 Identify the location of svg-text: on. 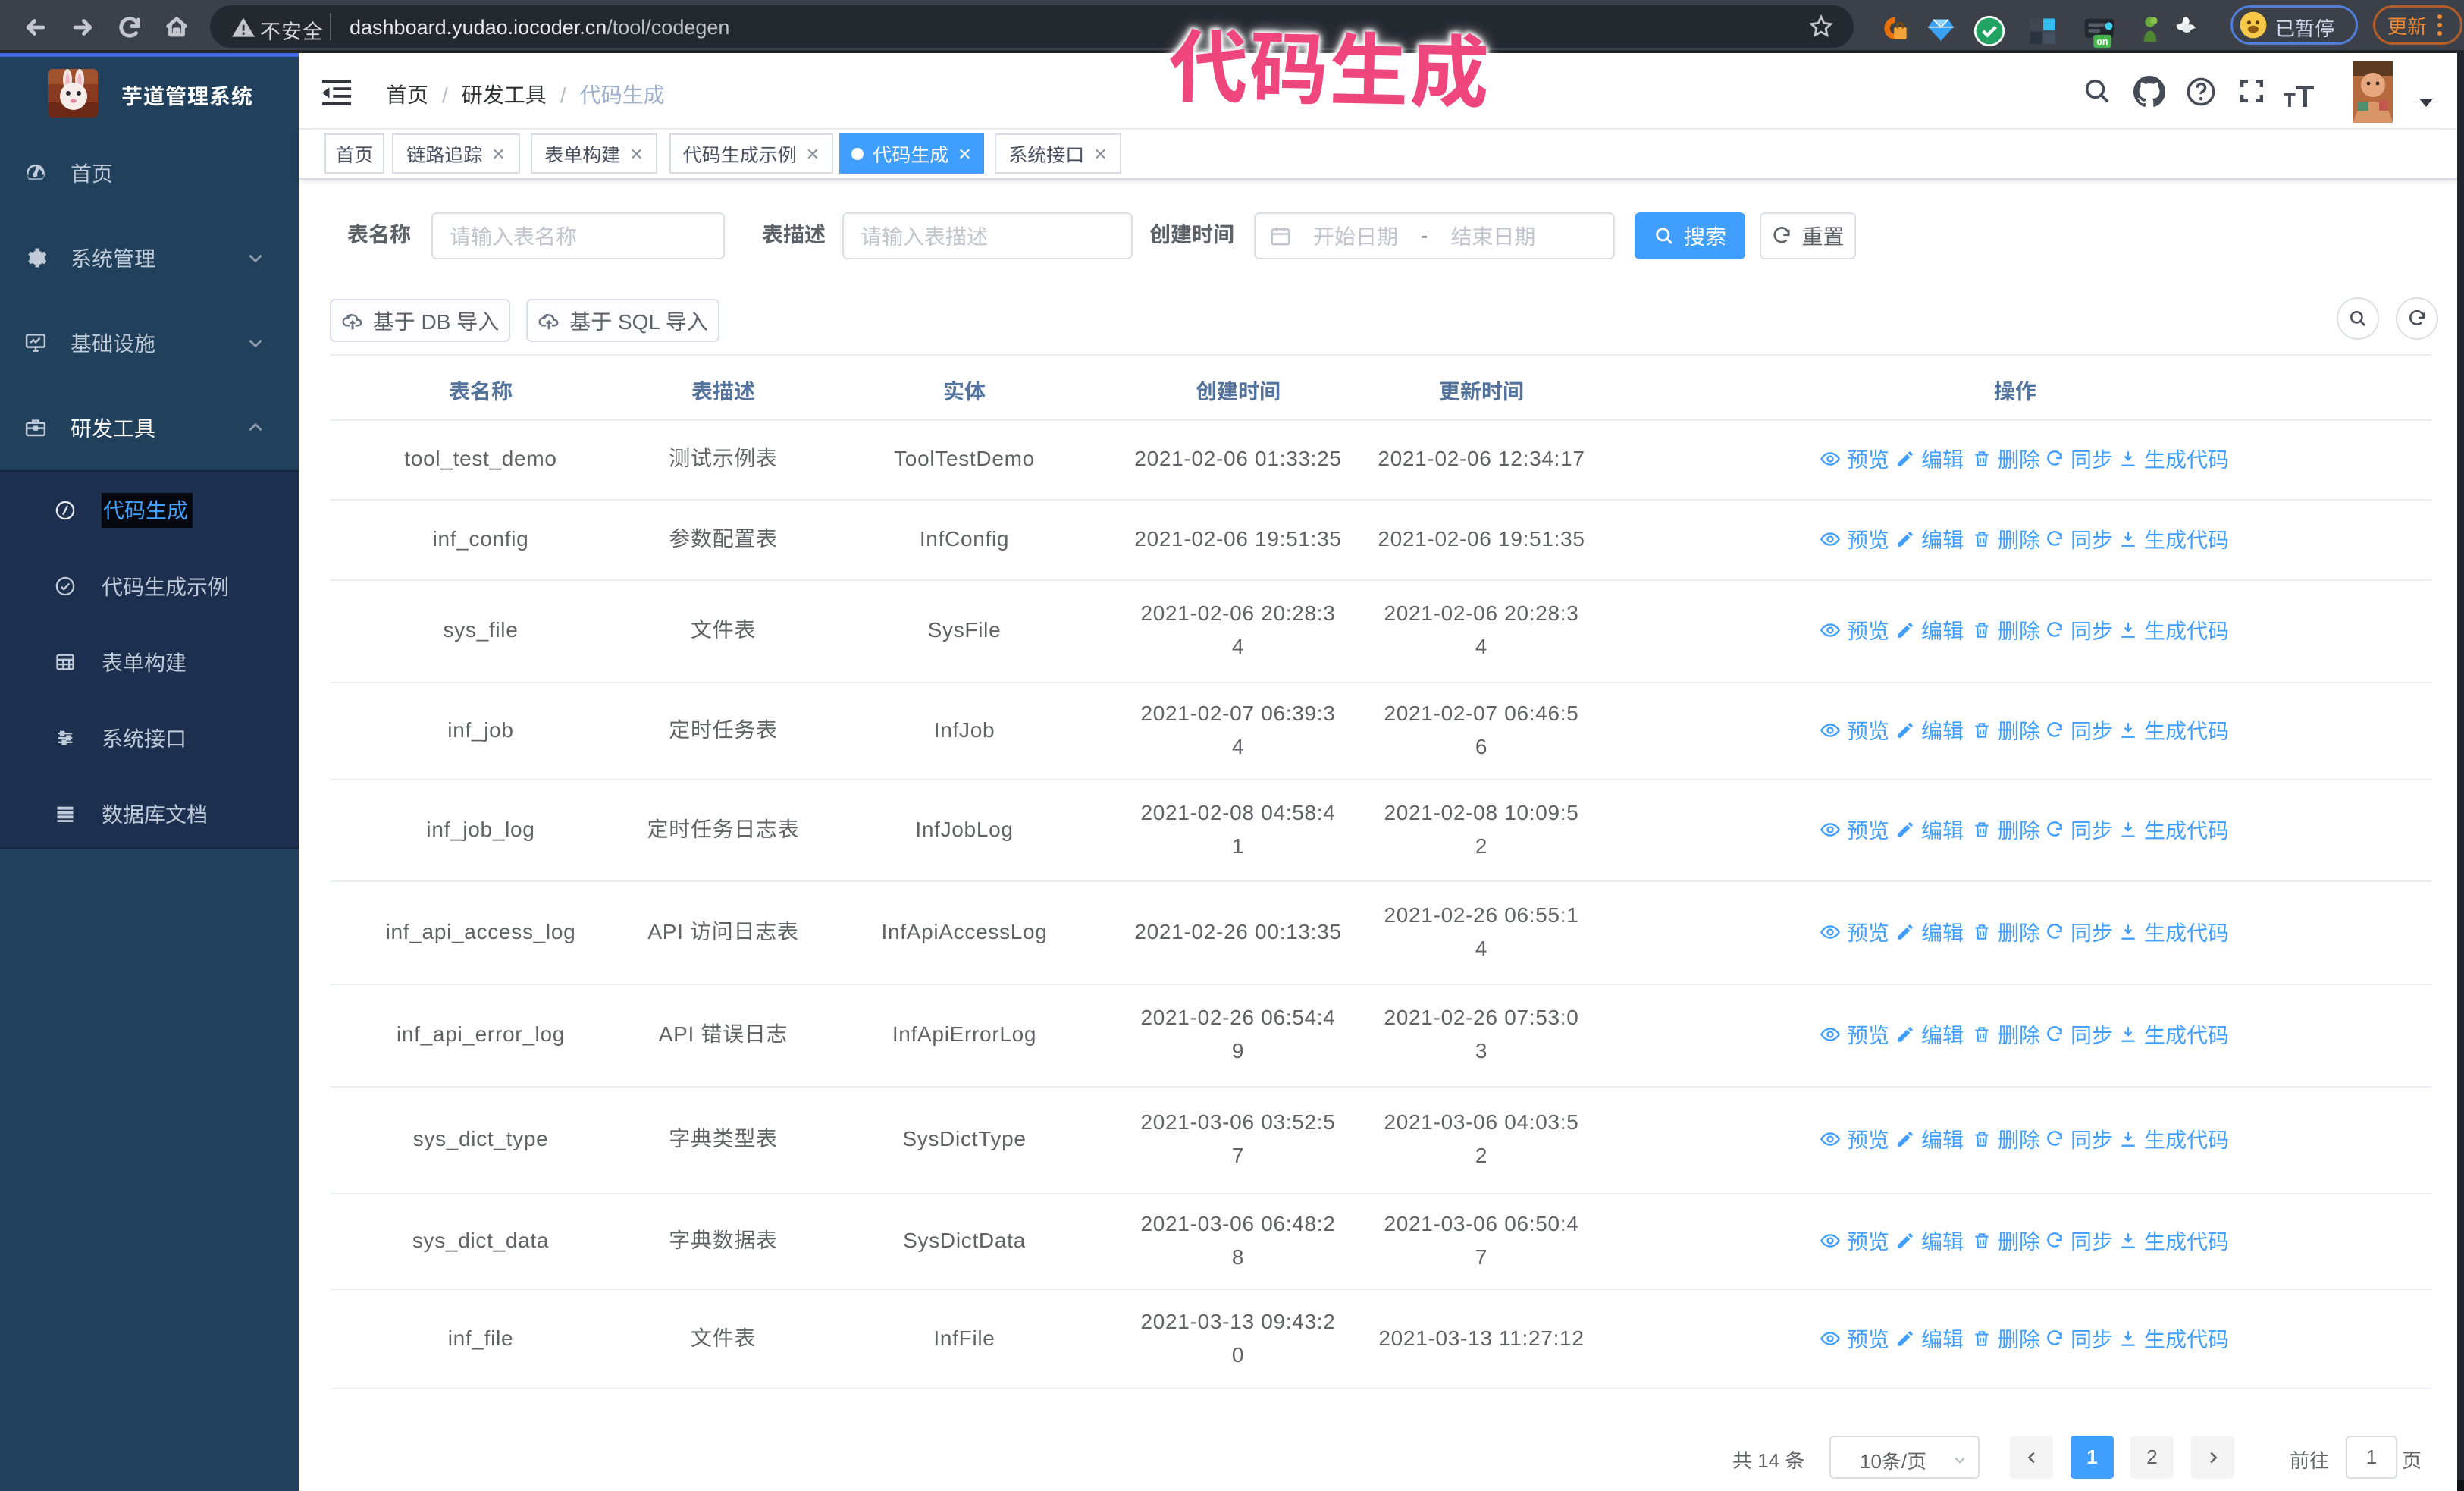
(2102, 41).